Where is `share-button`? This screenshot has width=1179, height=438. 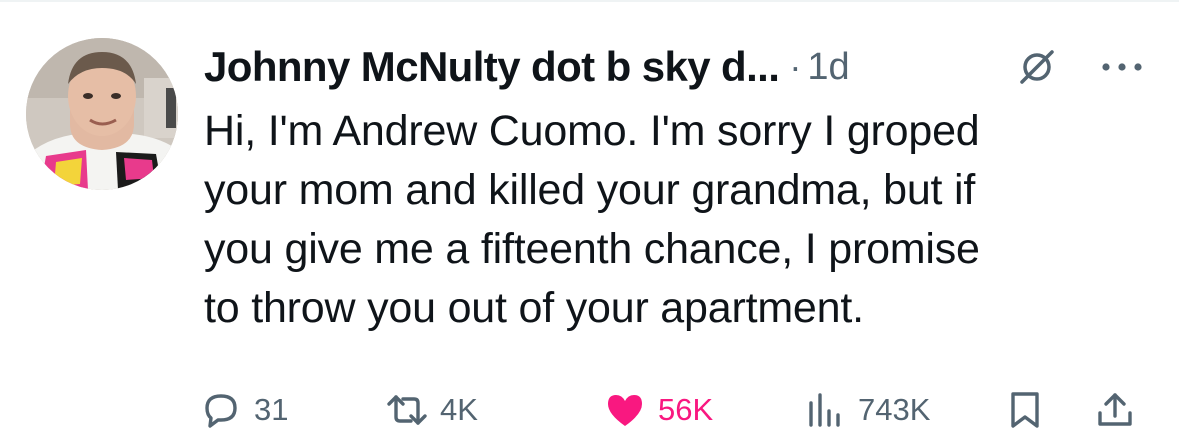
share-button is located at coordinates (1115, 409).